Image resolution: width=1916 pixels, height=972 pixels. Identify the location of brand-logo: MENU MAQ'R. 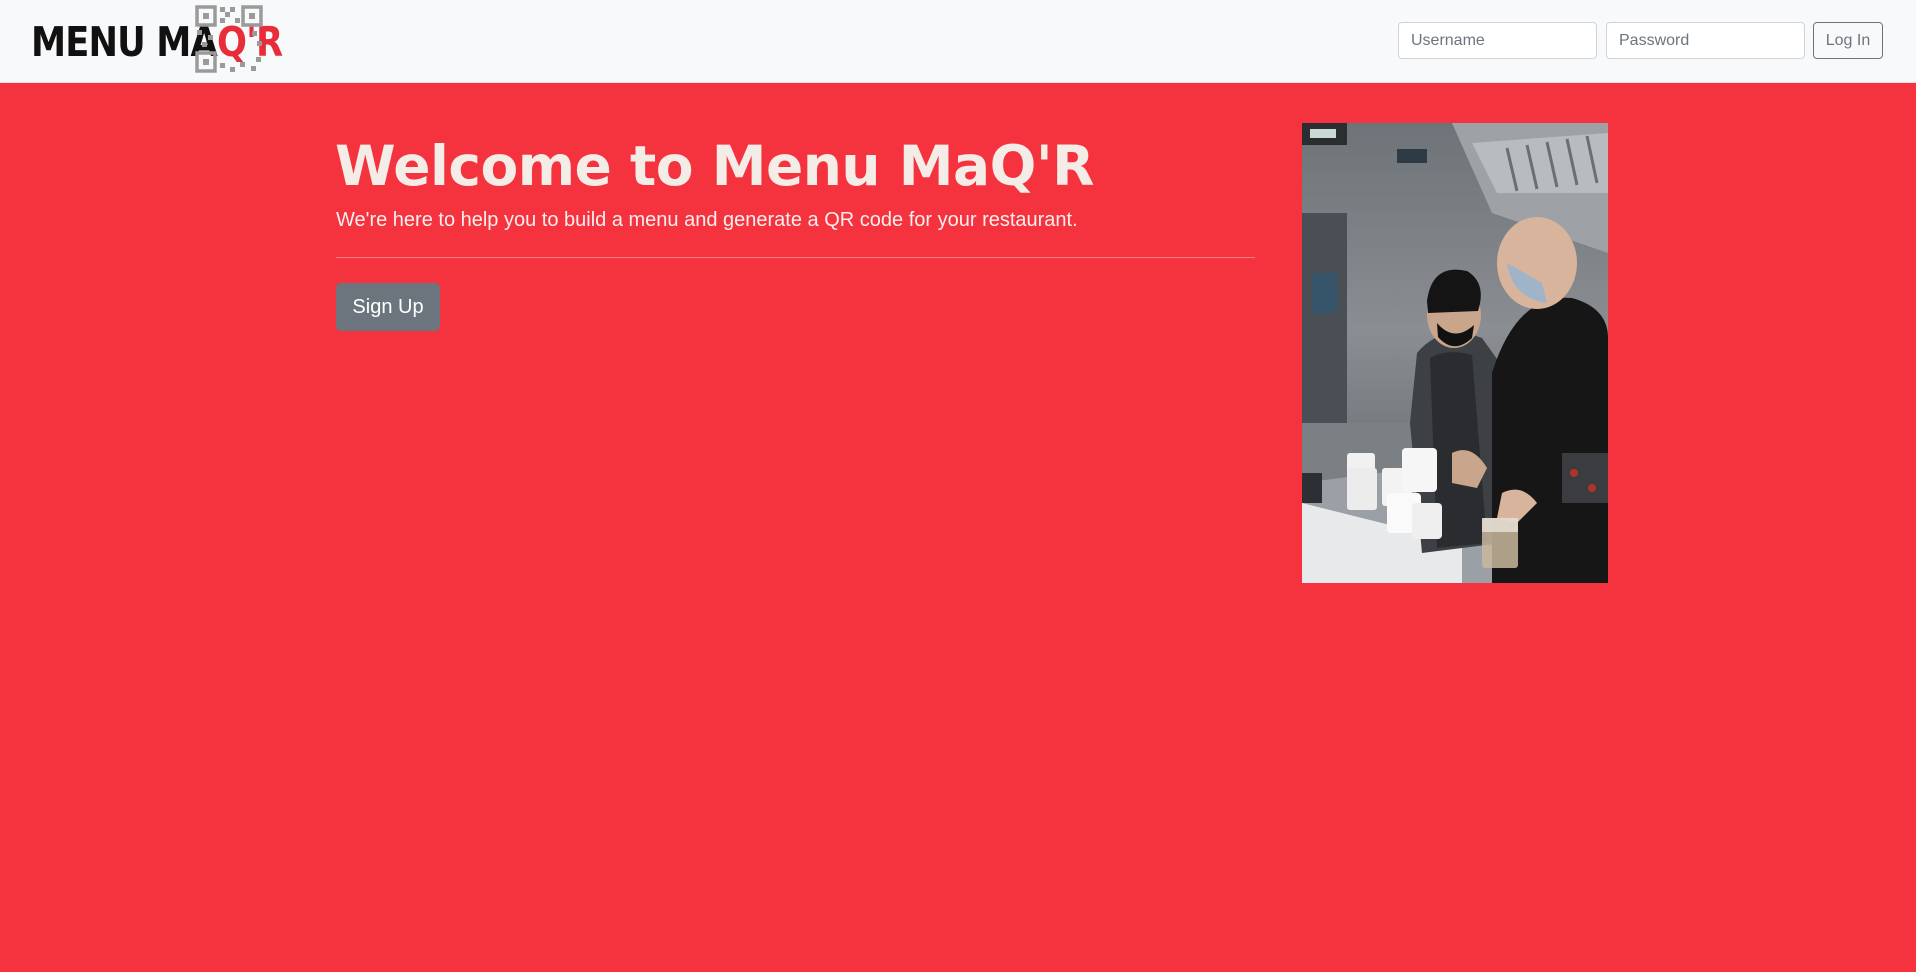
(157, 39).